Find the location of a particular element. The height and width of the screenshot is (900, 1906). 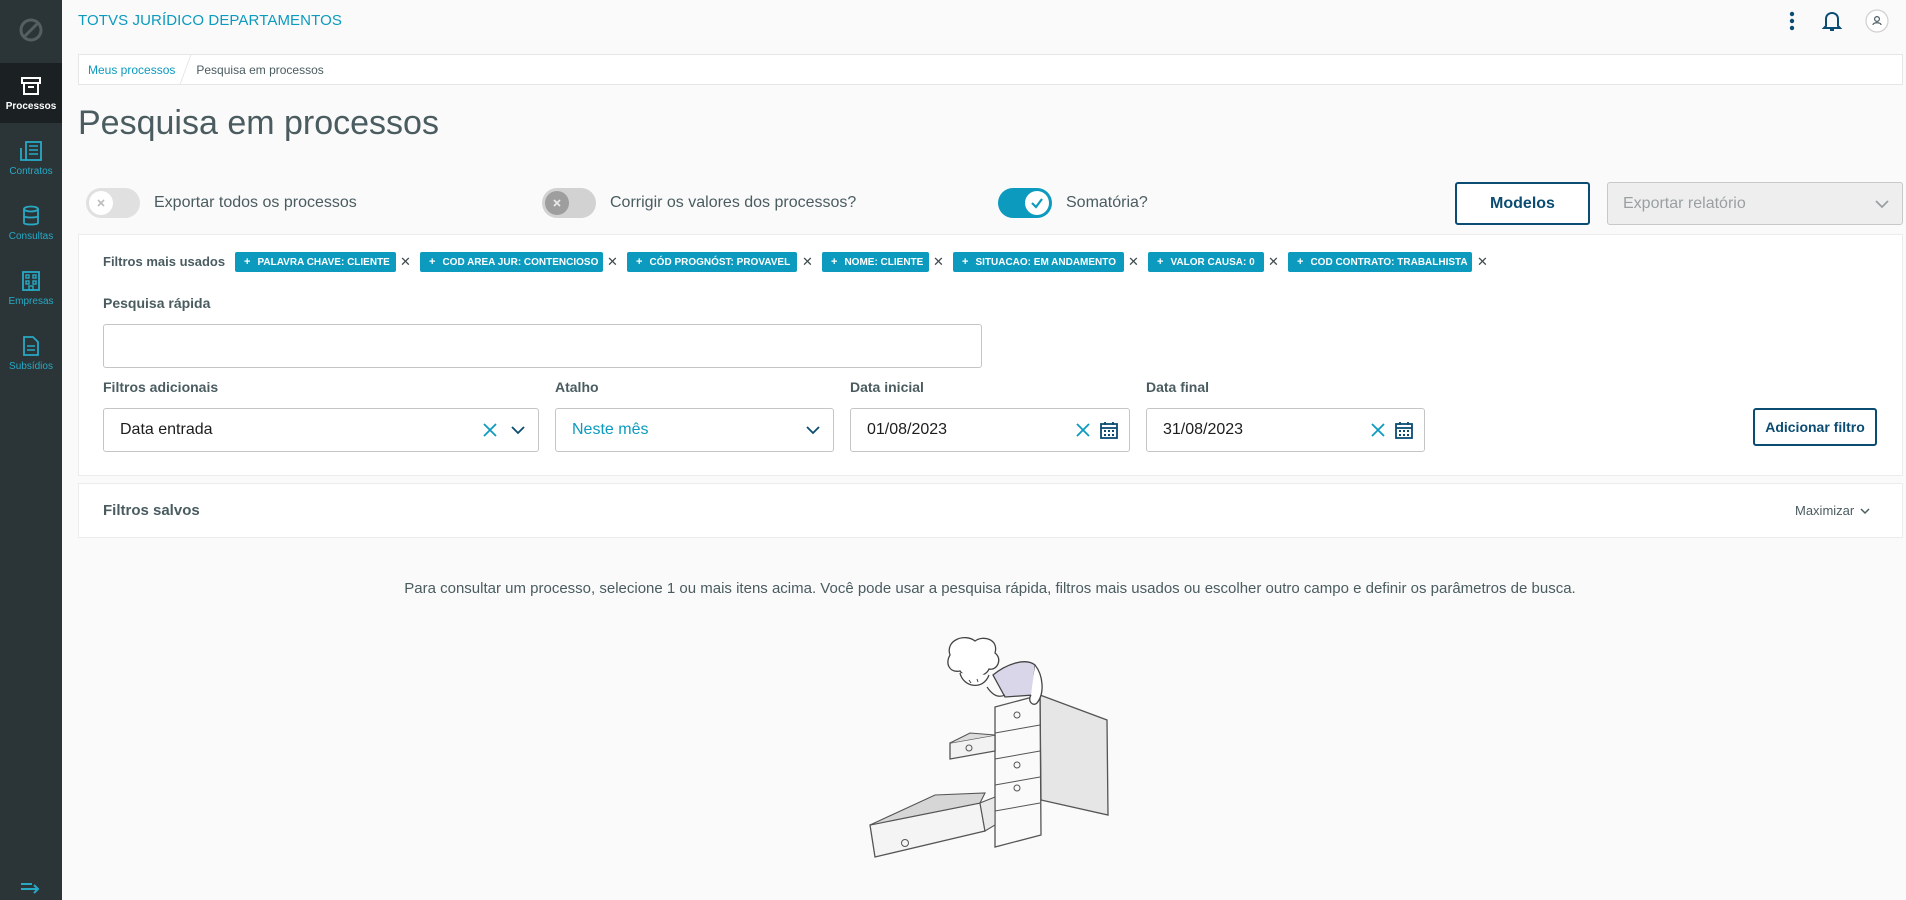

correct-values-switch is located at coordinates (569, 203).